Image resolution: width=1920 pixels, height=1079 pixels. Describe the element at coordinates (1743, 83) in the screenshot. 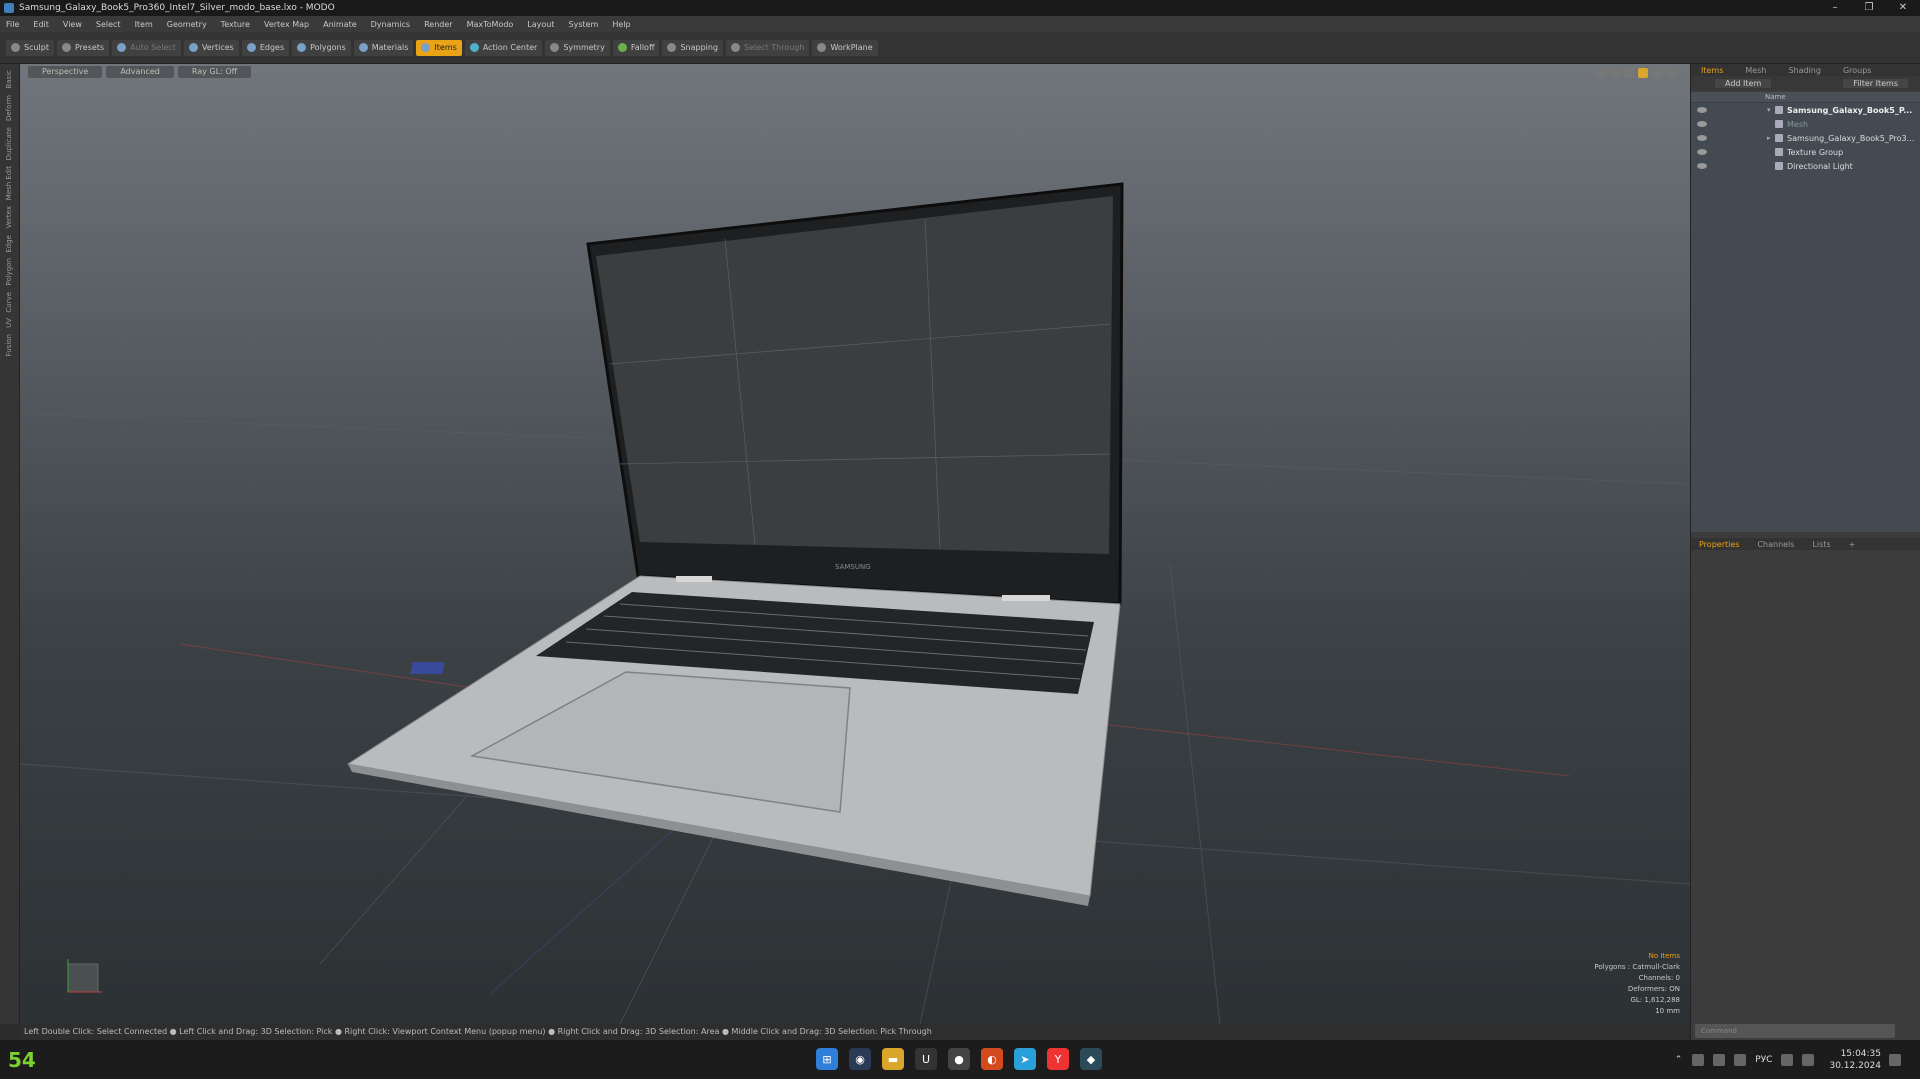

I see `add-item-button: Add Item` at that location.